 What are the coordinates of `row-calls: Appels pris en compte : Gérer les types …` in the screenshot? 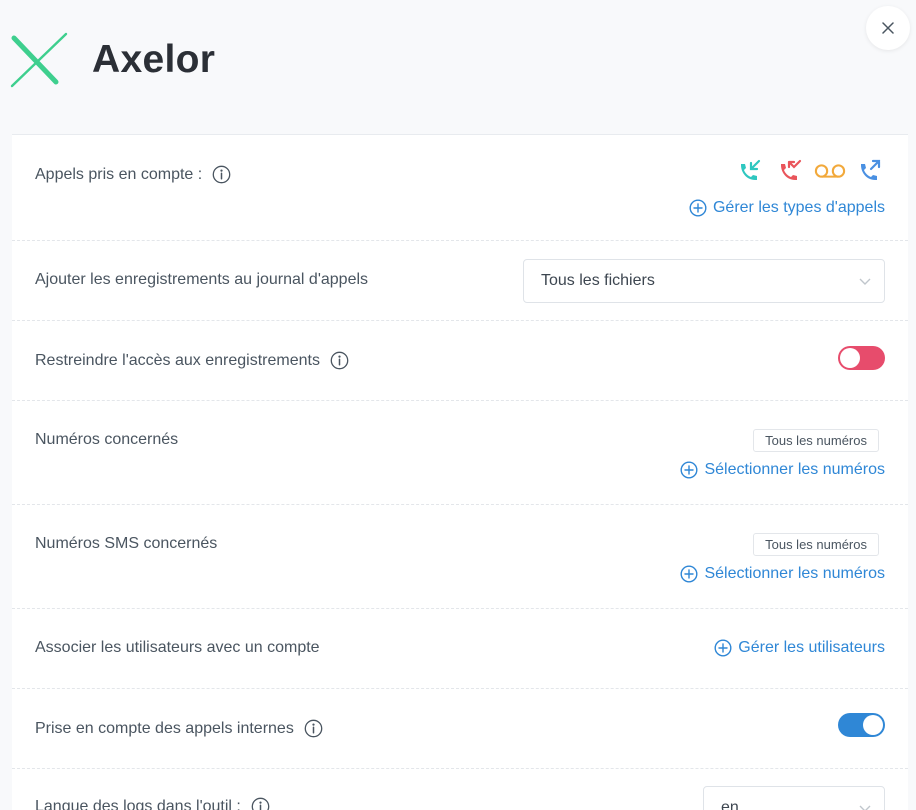 It's located at (460, 188).